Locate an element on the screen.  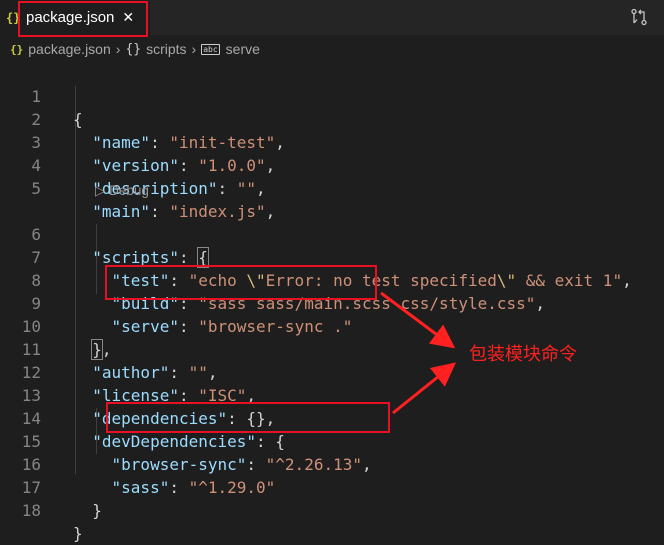
arrow-to-serve is located at coordinates (418, 320).